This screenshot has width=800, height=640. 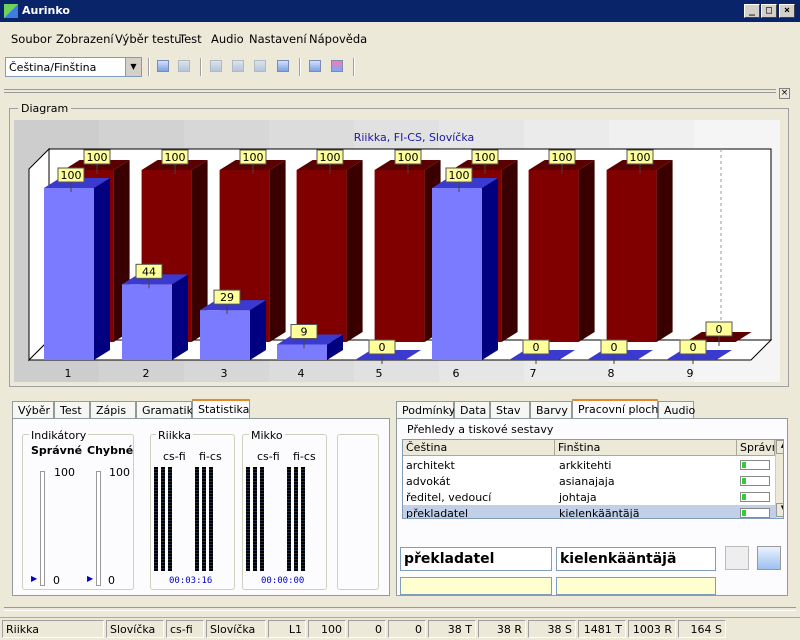 I want to click on status-cell: 100, so click(x=327, y=629).